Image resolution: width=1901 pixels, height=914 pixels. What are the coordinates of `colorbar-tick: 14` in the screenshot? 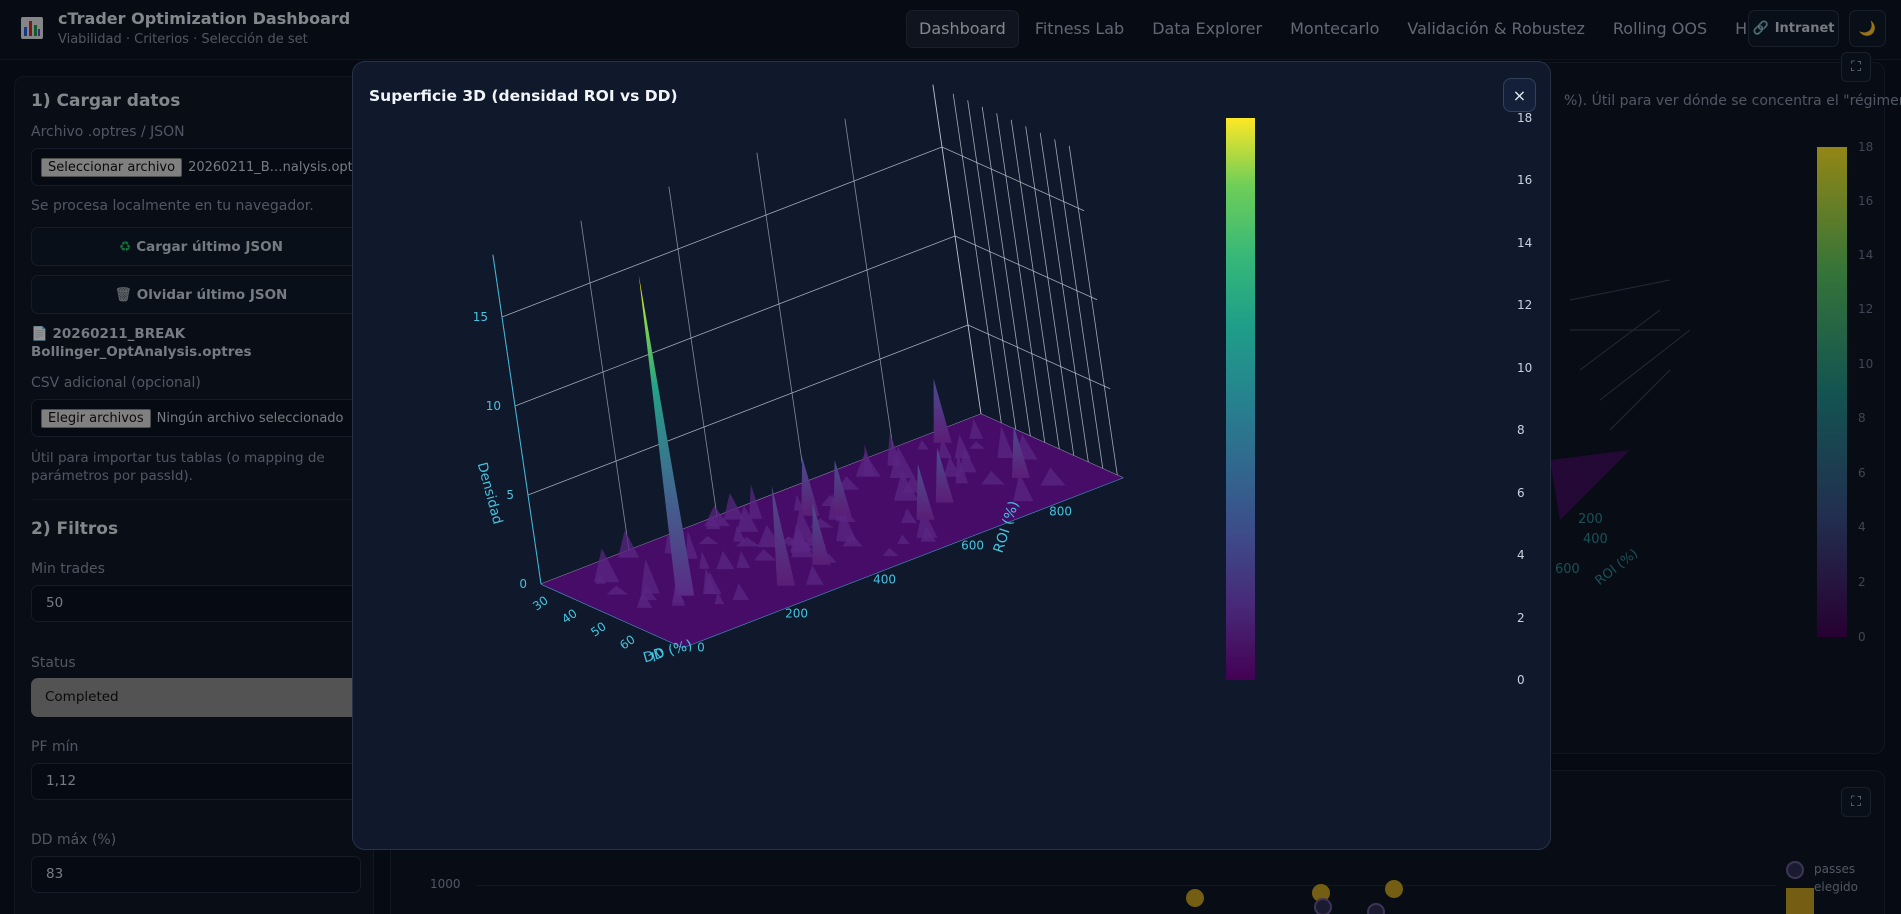 It's located at (1525, 242).